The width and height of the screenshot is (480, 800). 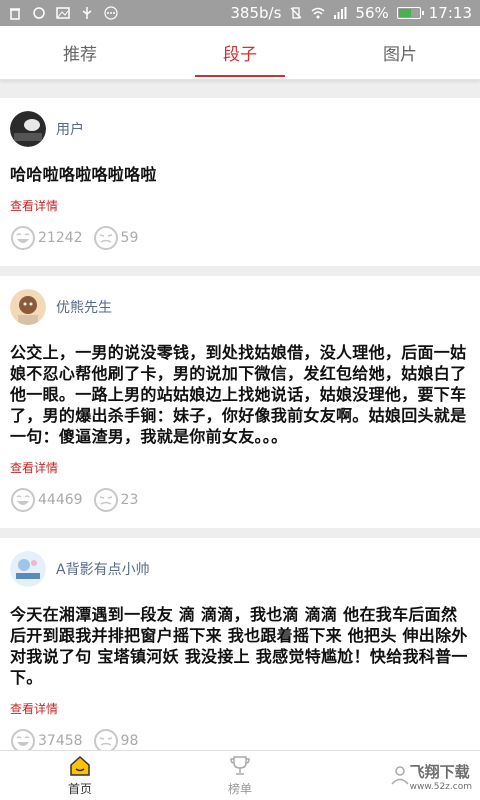 I want to click on status-bar: 385b/s 56% 17:13, so click(x=240, y=13).